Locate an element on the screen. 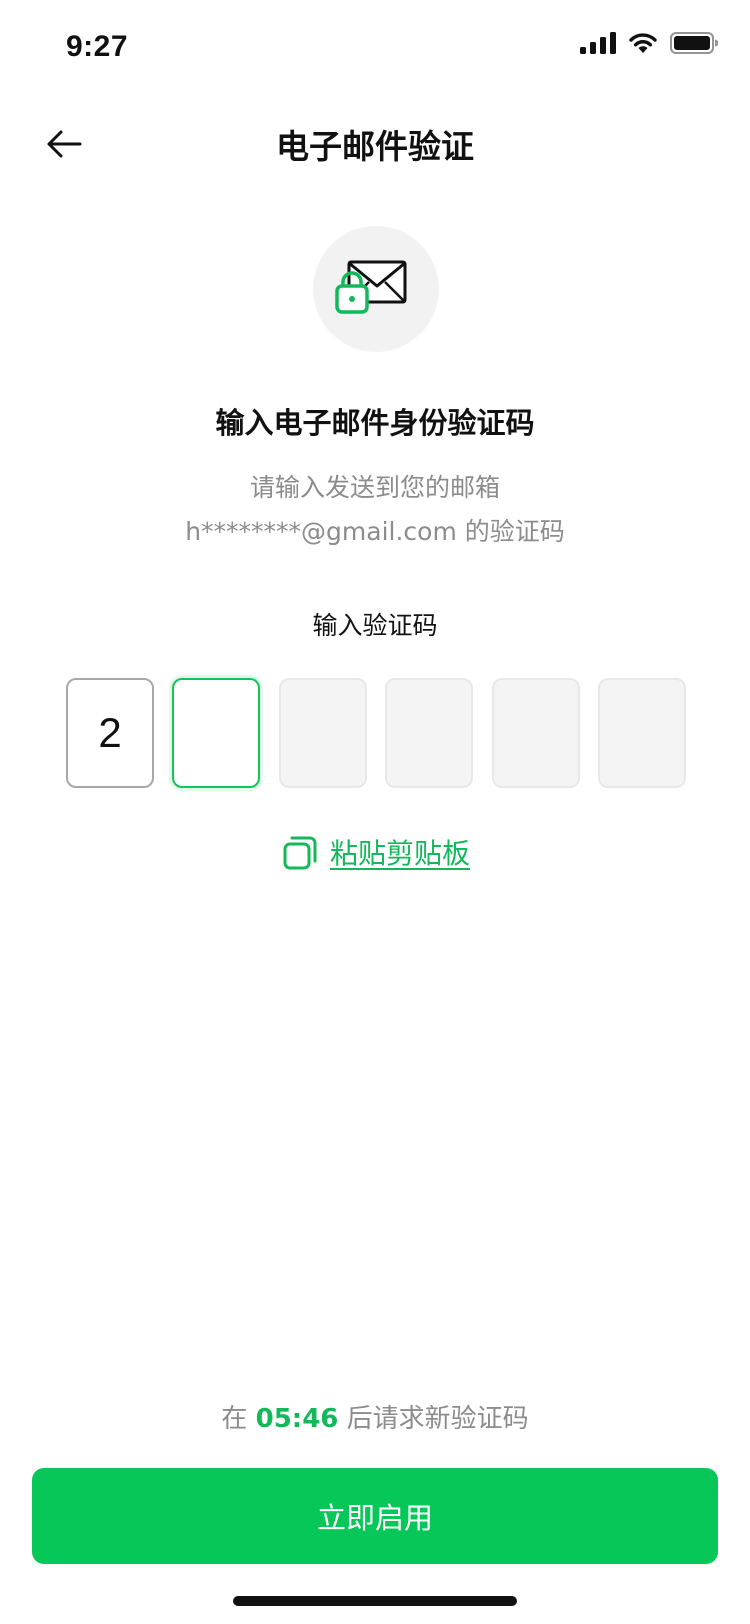  paste-clipboard-link: 粘贴剪贴板 is located at coordinates (375, 852).